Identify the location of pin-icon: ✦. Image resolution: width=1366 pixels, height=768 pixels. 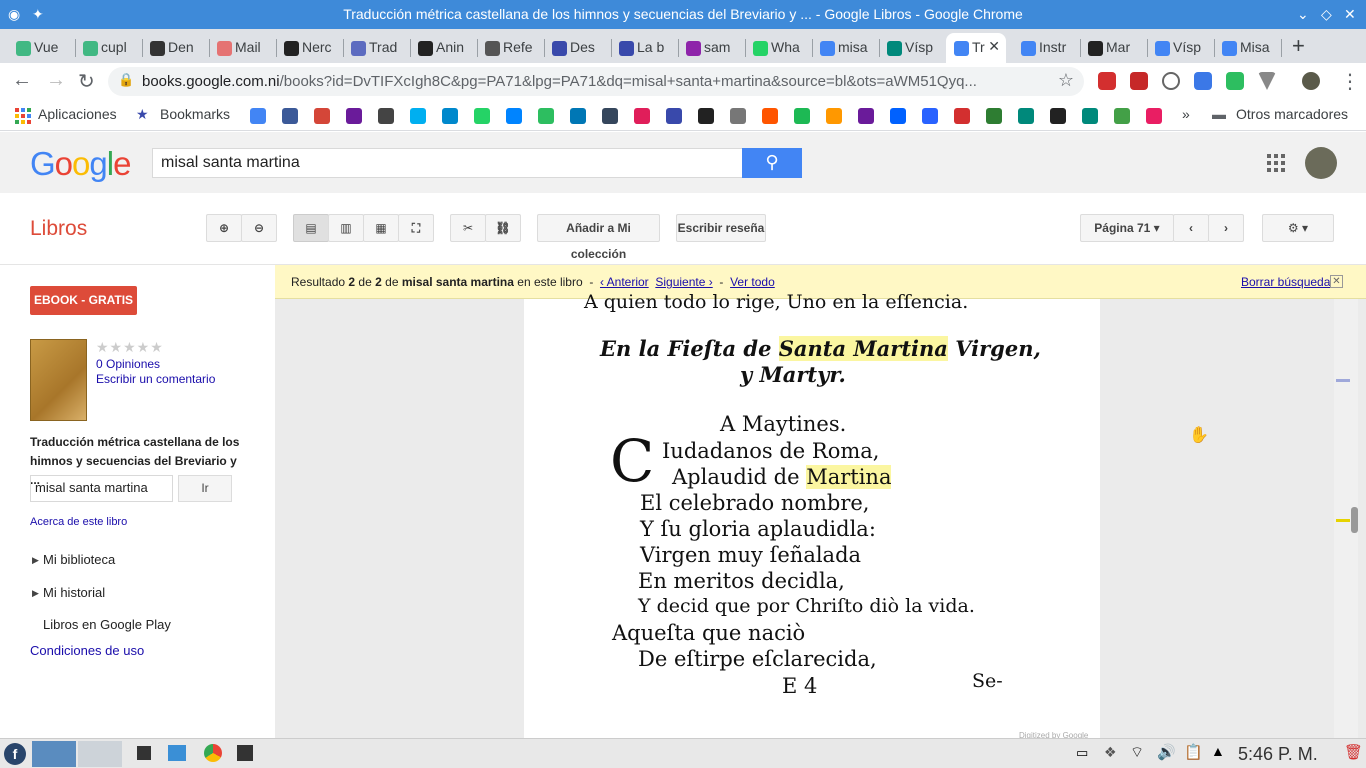
(38, 14).